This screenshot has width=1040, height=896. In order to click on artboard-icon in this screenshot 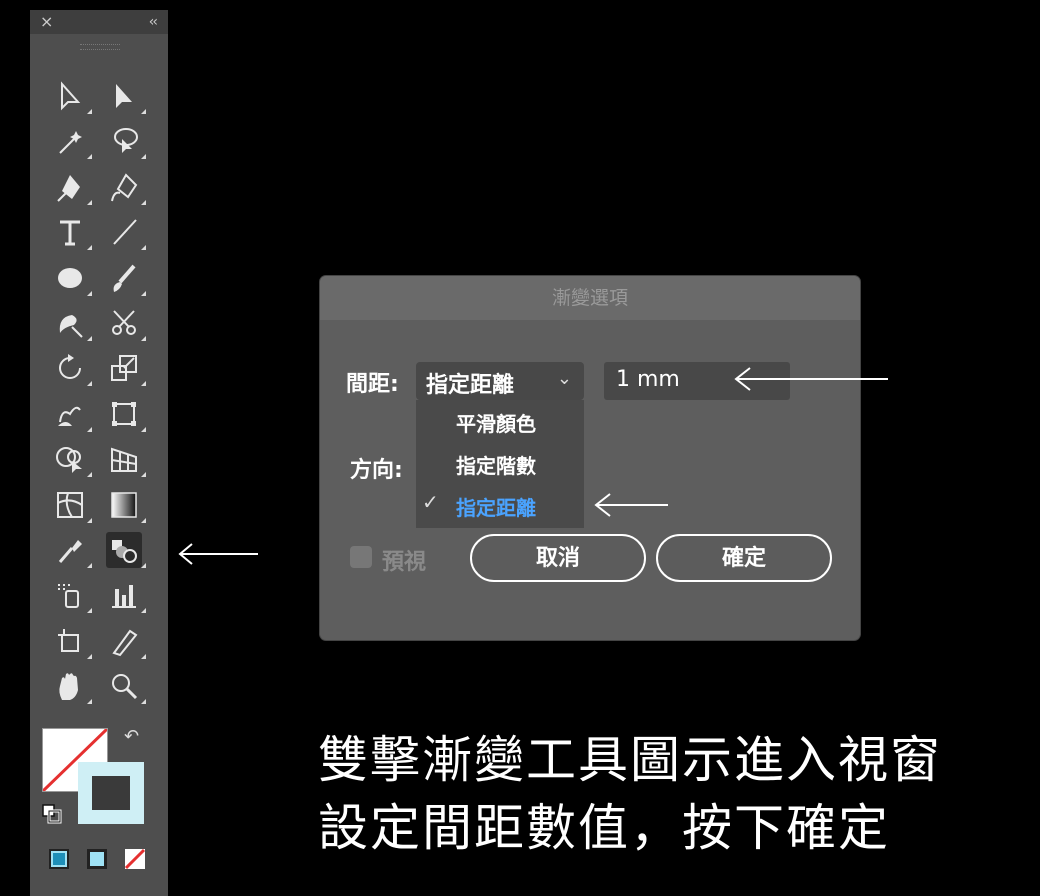, I will do `click(72, 641)`.